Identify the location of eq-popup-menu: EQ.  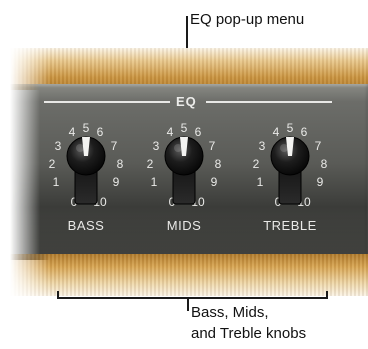
(186, 101).